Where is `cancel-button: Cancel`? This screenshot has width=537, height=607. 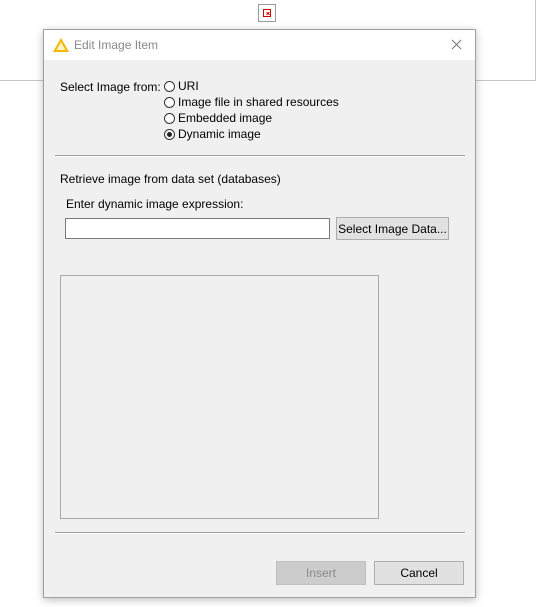
cancel-button: Cancel is located at coordinates (419, 573).